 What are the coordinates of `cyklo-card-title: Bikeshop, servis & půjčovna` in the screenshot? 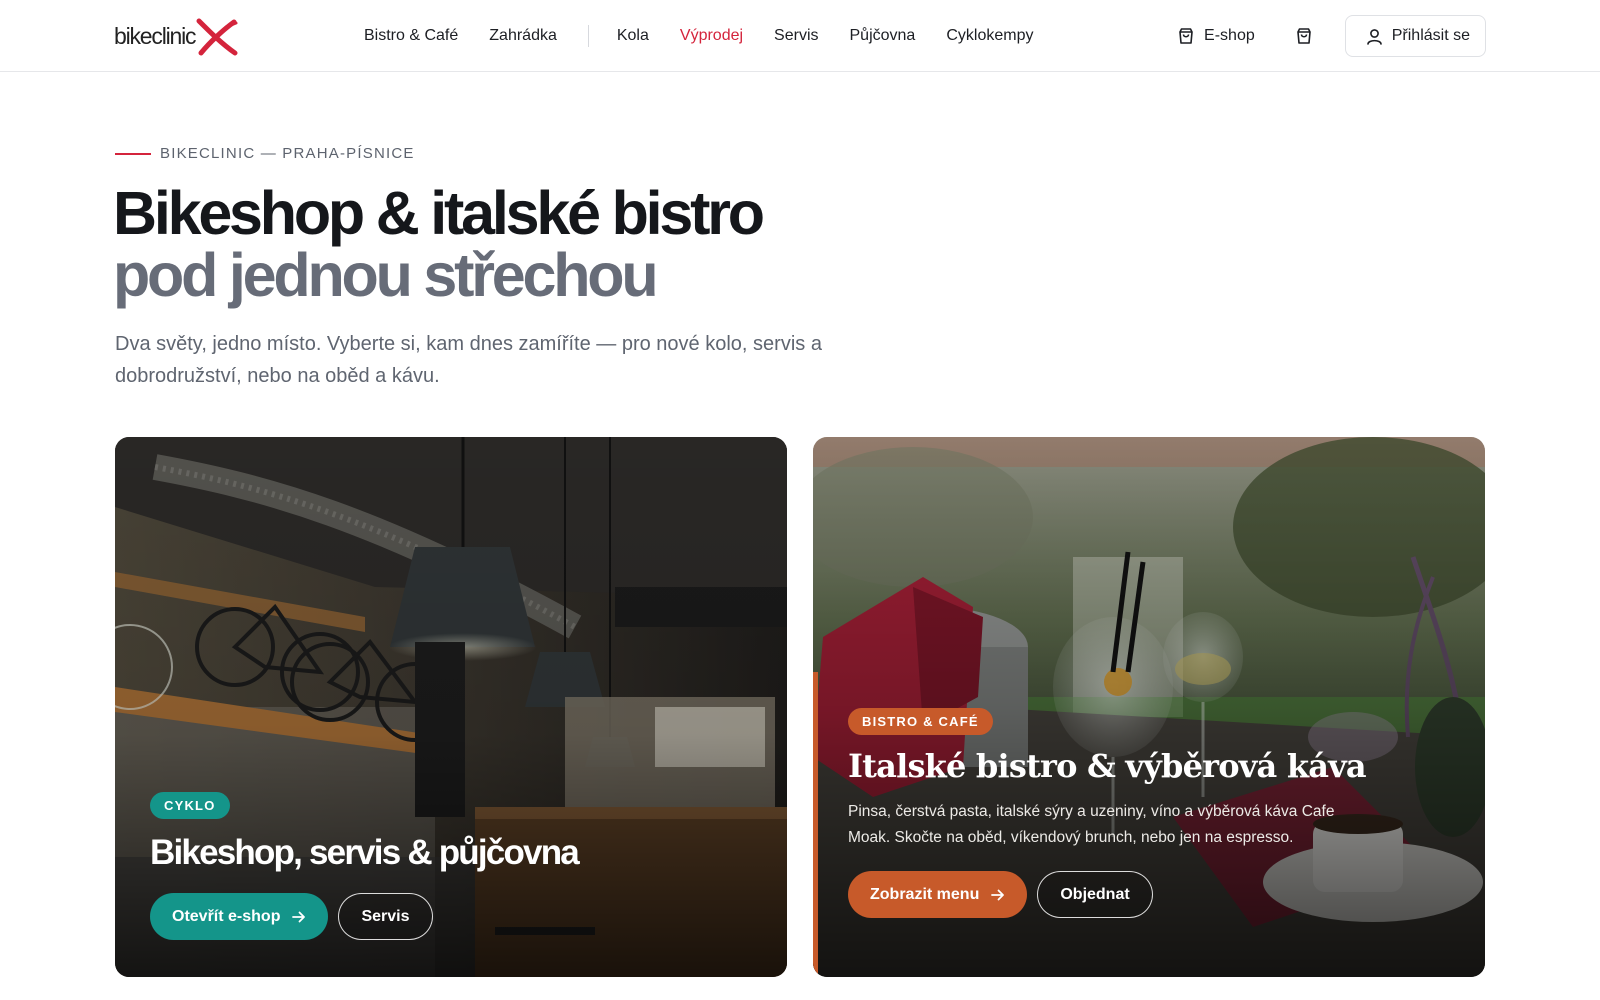 It's located at (365, 852).